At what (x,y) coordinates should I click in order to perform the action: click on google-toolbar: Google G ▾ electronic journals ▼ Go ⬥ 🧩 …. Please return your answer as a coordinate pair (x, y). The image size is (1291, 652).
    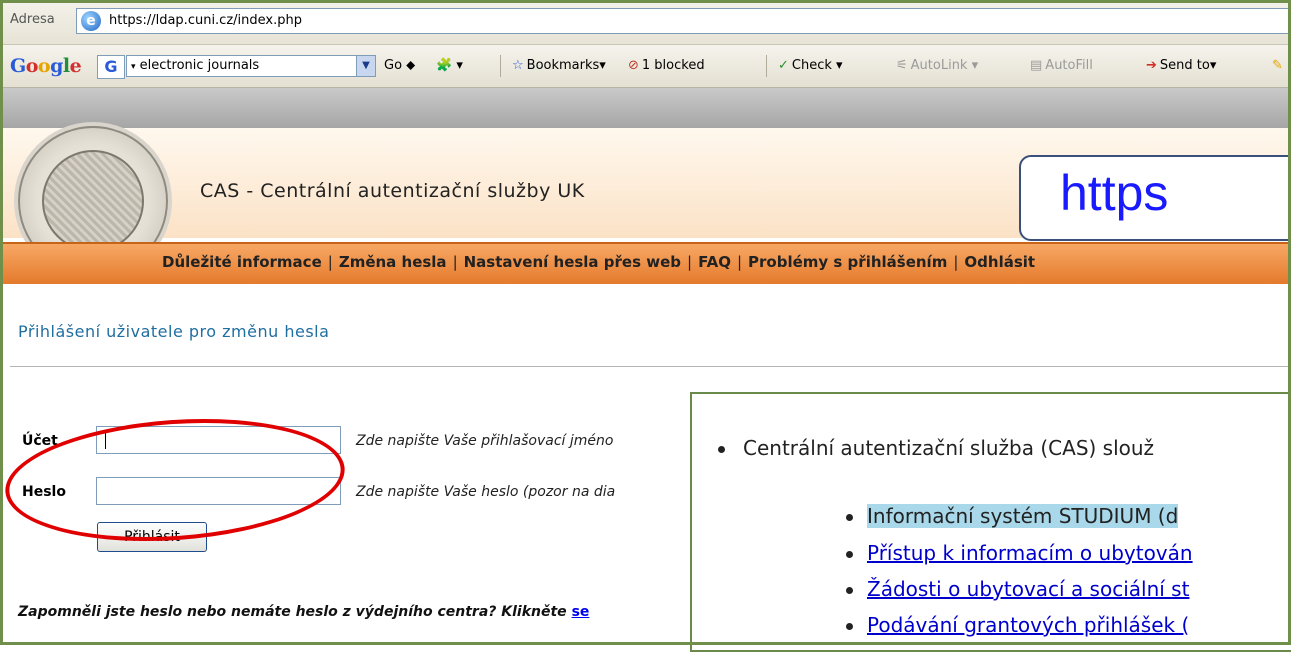
    Looking at the image, I should click on (645, 66).